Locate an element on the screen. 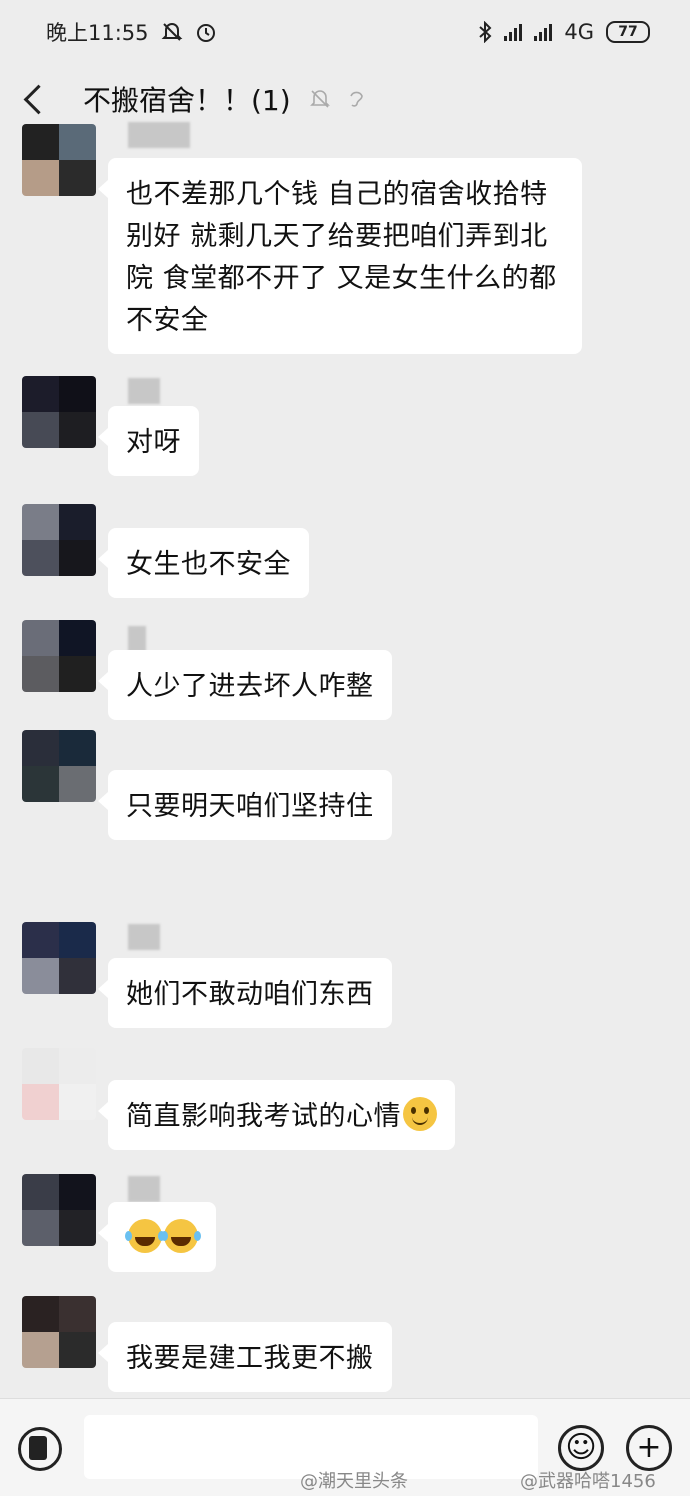  message-bubble: 简直影响我考试的心情 is located at coordinates (276, 1115).